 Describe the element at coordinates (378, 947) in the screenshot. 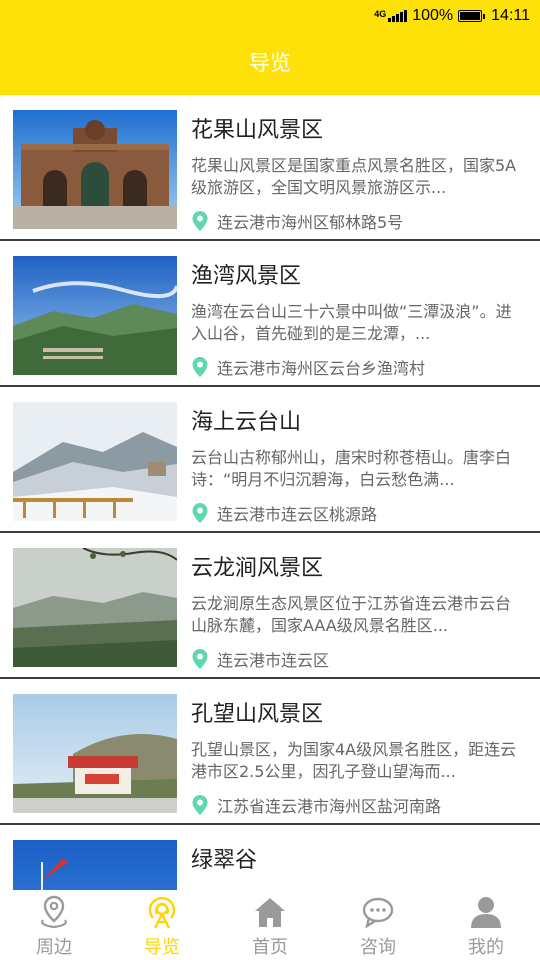

I see `tab-label: 咨询` at that location.